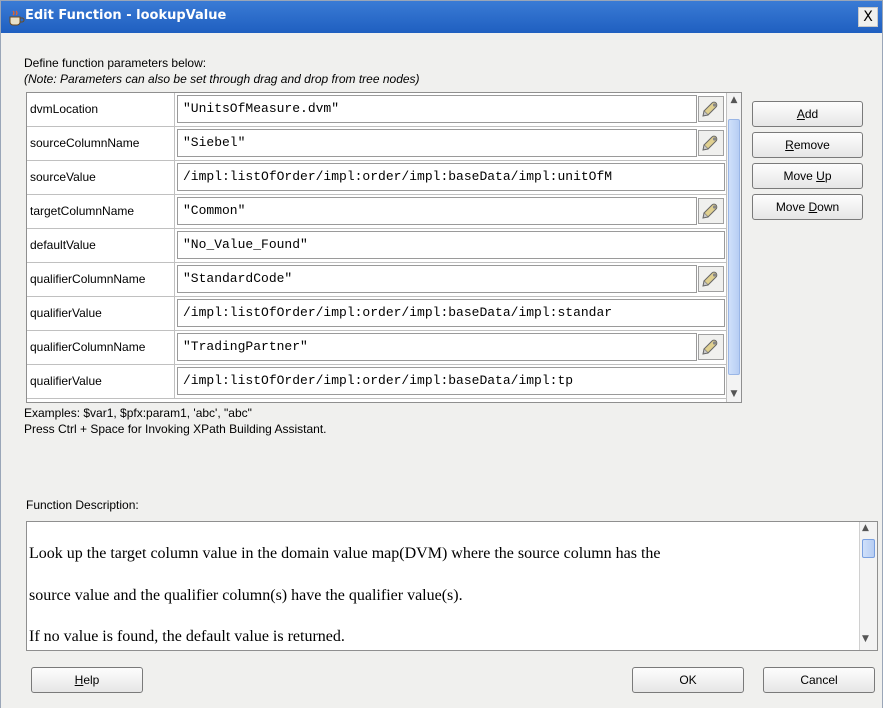 The height and width of the screenshot is (708, 883). I want to click on parameters-scrollbar: ▲ ▼, so click(733, 247).